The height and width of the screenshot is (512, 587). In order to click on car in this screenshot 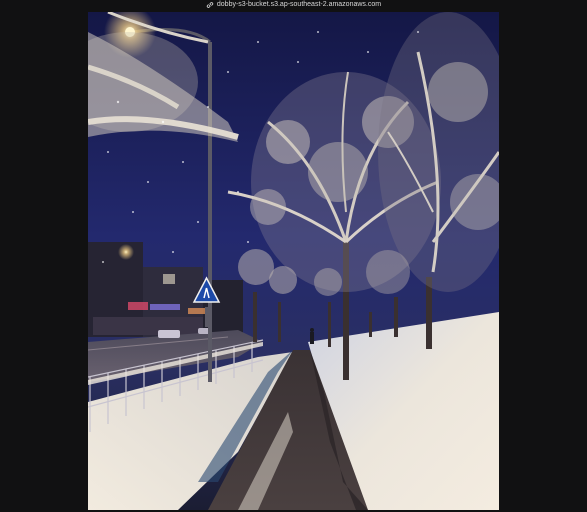, I will do `click(169, 334)`.